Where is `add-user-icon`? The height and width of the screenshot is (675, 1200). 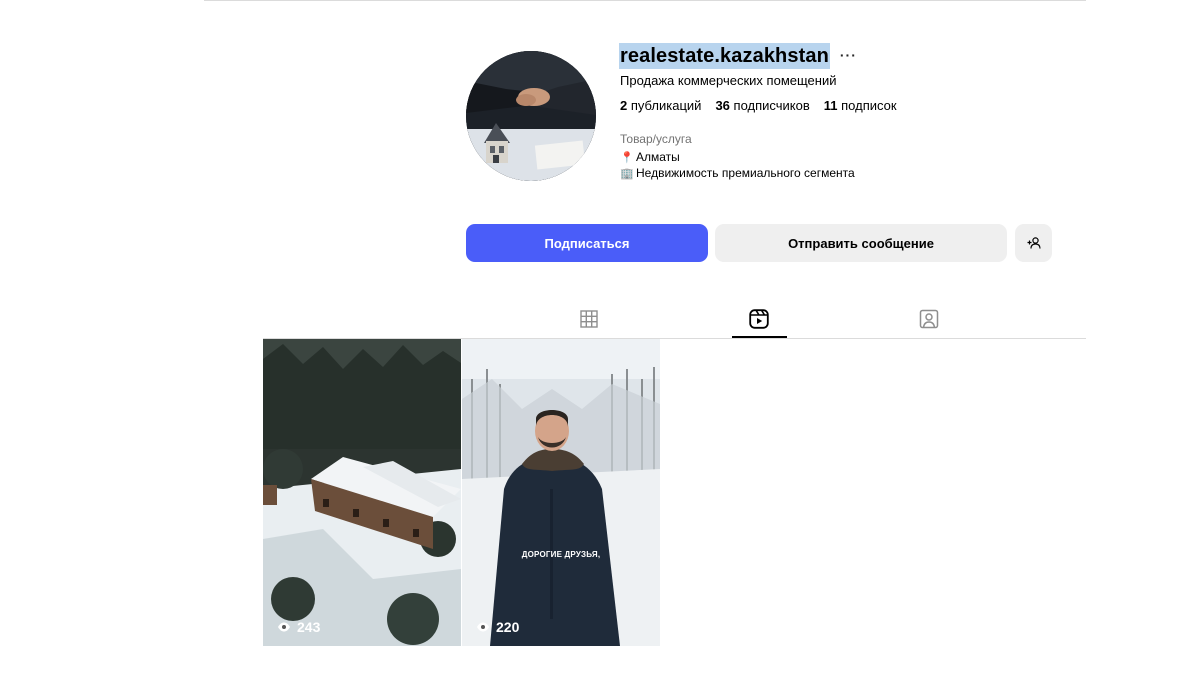
add-user-icon is located at coordinates (1034, 243).